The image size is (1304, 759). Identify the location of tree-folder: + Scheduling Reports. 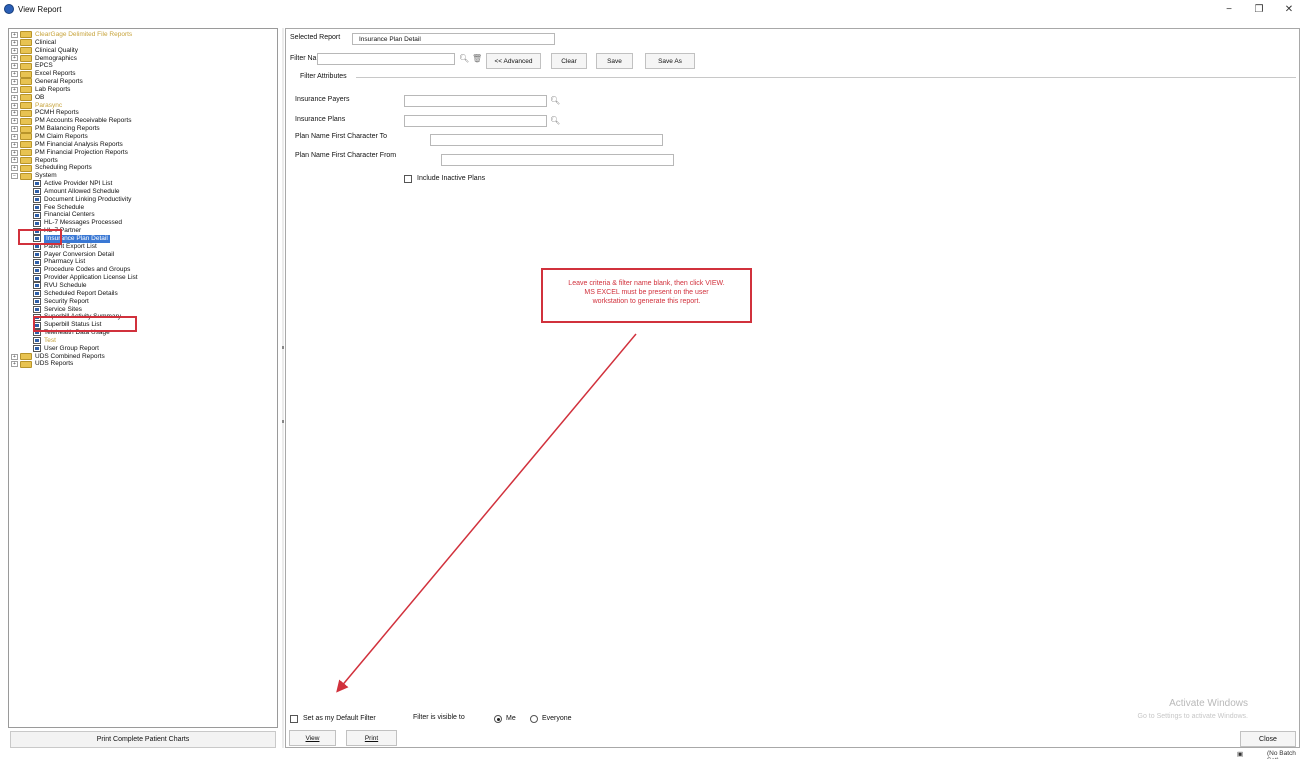
(144, 168).